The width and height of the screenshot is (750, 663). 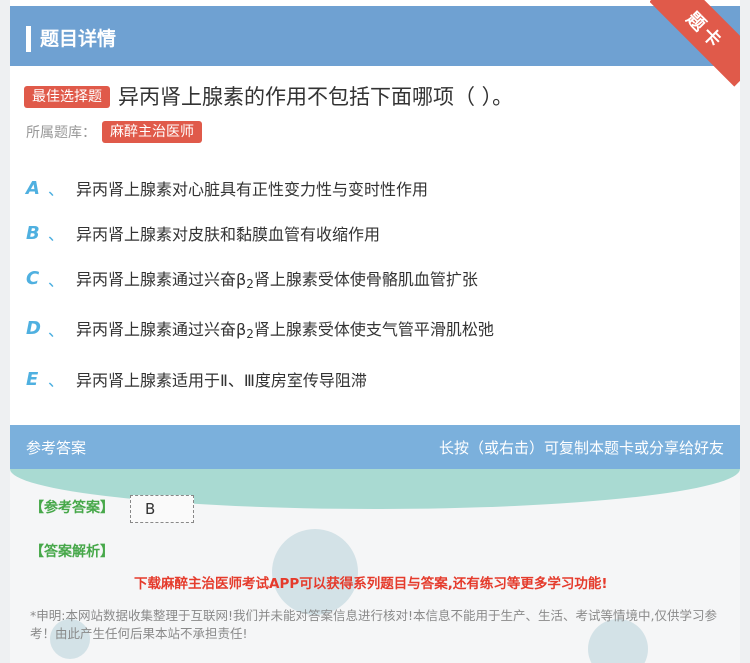 What do you see at coordinates (316, 97) in the screenshot?
I see `question-text: 异丙肾上腺素的作用不包括下面哪项（ ）。` at bounding box center [316, 97].